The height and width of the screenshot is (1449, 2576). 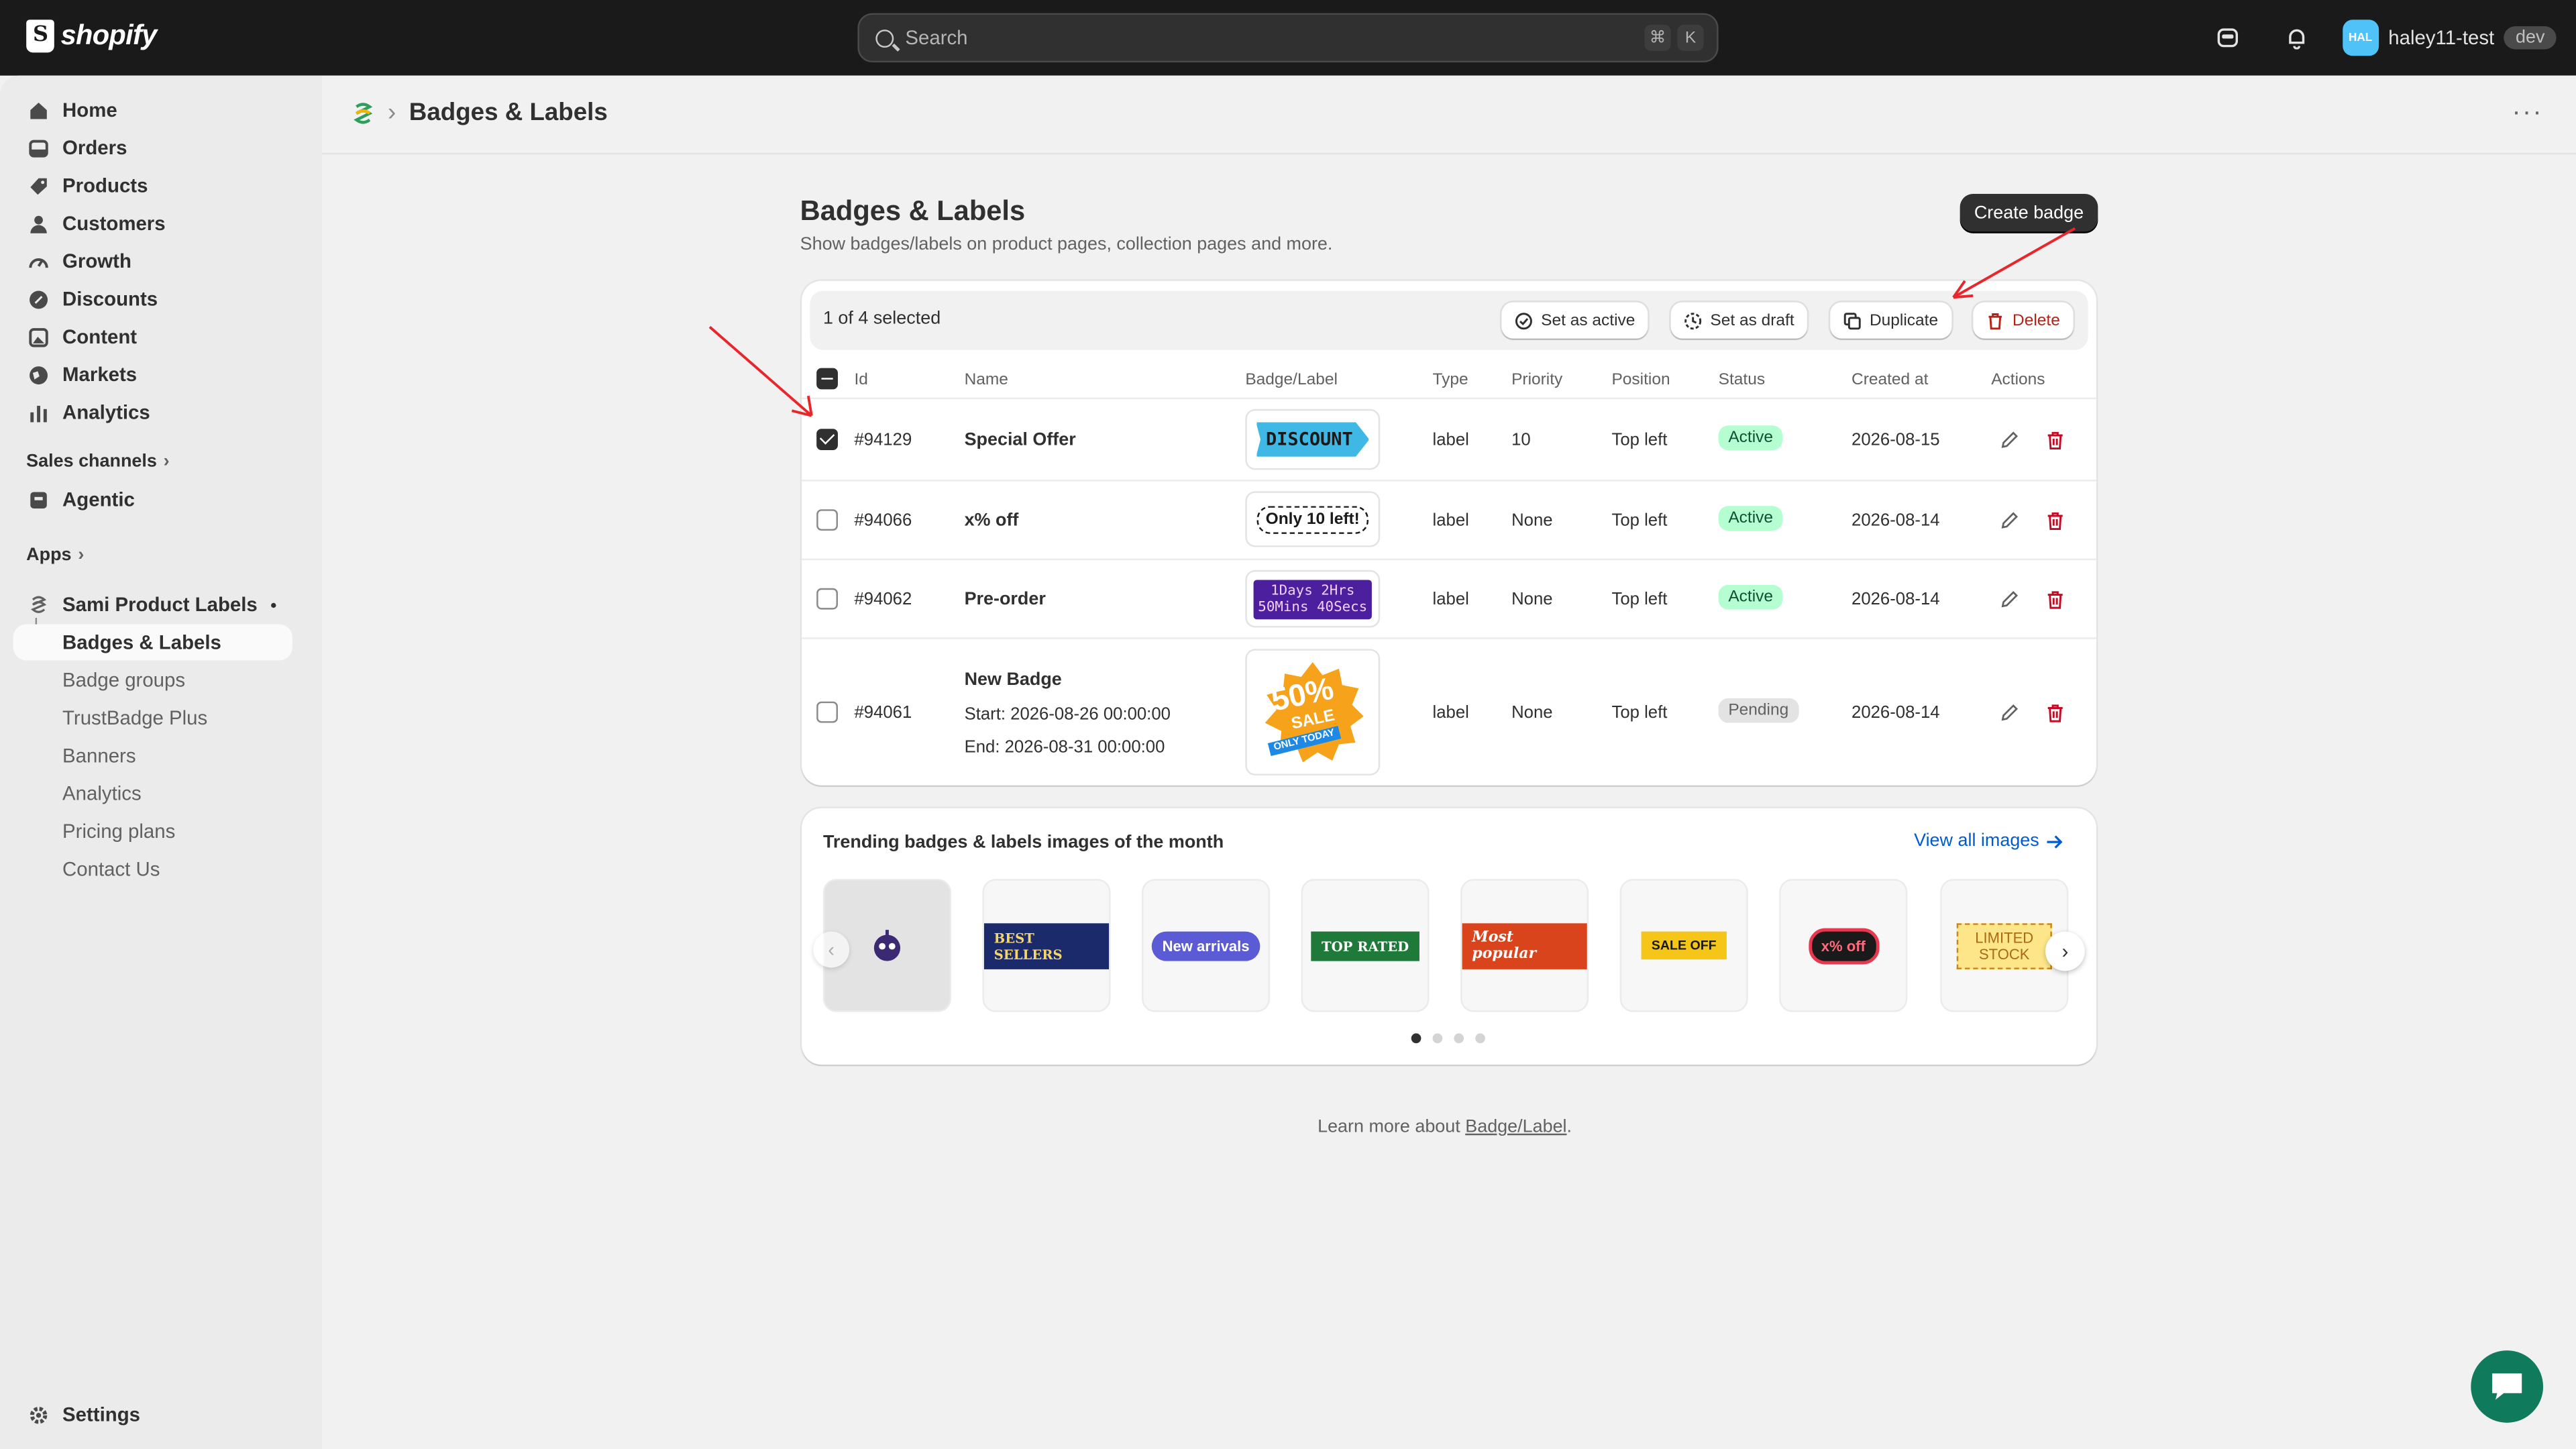 I want to click on trending-tile: New arrivals, so click(x=1206, y=945).